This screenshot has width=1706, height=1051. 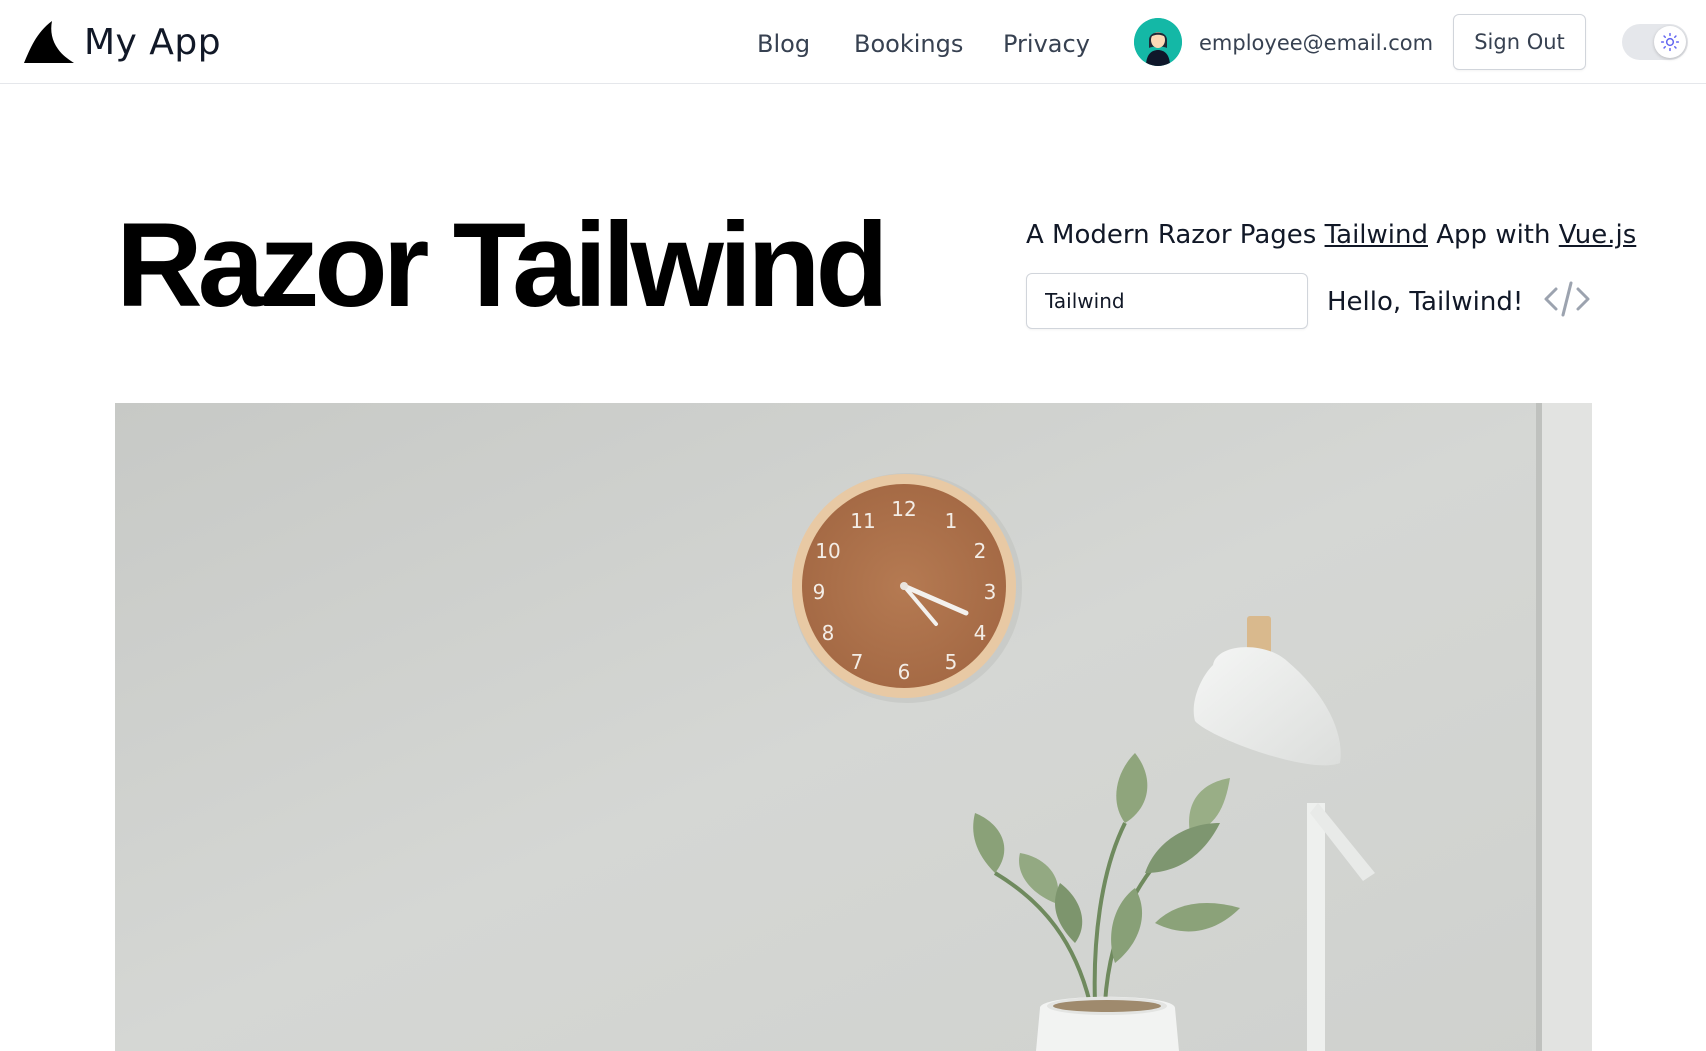 What do you see at coordinates (903, 509) in the screenshot?
I see `svg-text: 12` at bounding box center [903, 509].